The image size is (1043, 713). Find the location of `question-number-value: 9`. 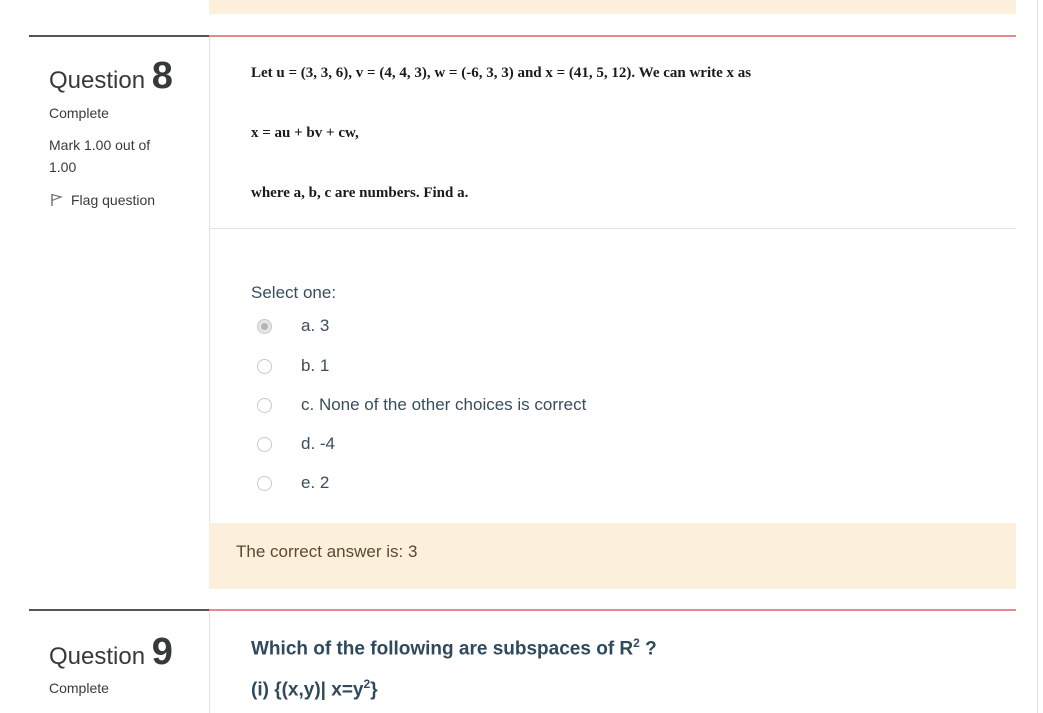

question-number-value: 9 is located at coordinates (162, 652).